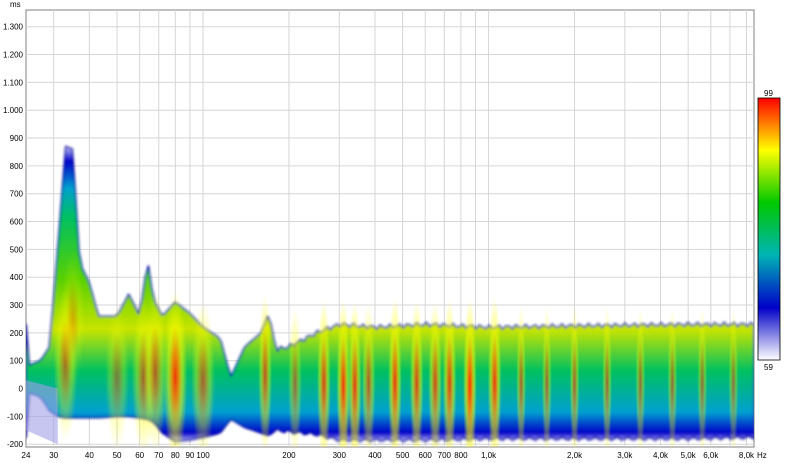  Describe the element at coordinates (17, 194) in the screenshot. I see `y-tick-label: 700` at that location.